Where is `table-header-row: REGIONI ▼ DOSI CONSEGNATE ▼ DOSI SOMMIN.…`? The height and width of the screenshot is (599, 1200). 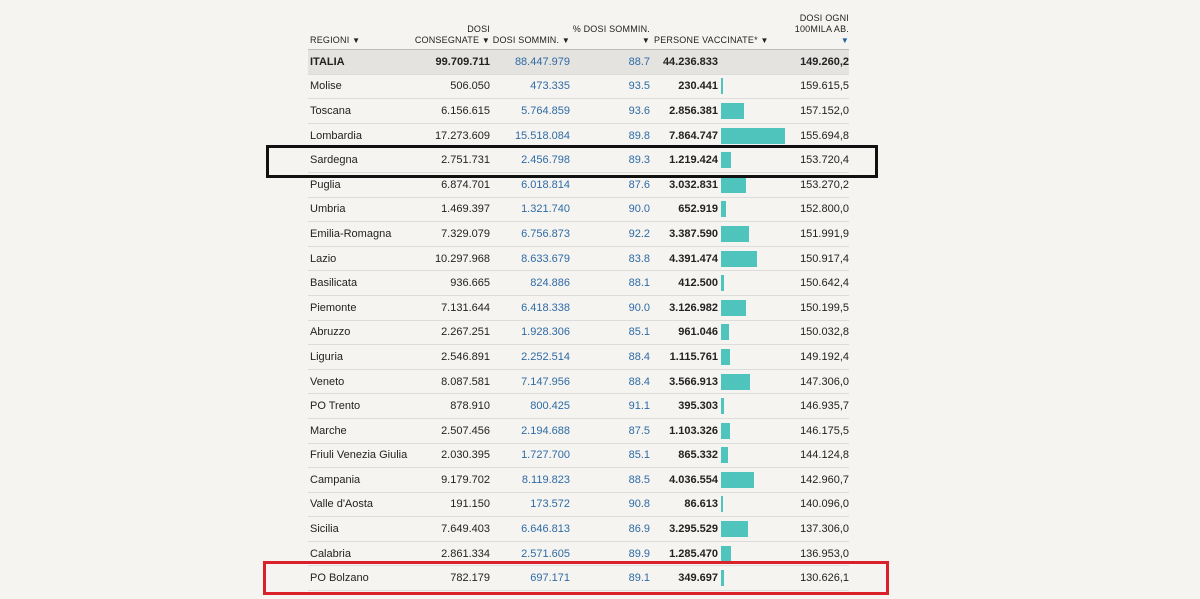
table-header-row: REGIONI ▼ DOSI CONSEGNATE ▼ DOSI SOMMIN.… is located at coordinates (578, 27).